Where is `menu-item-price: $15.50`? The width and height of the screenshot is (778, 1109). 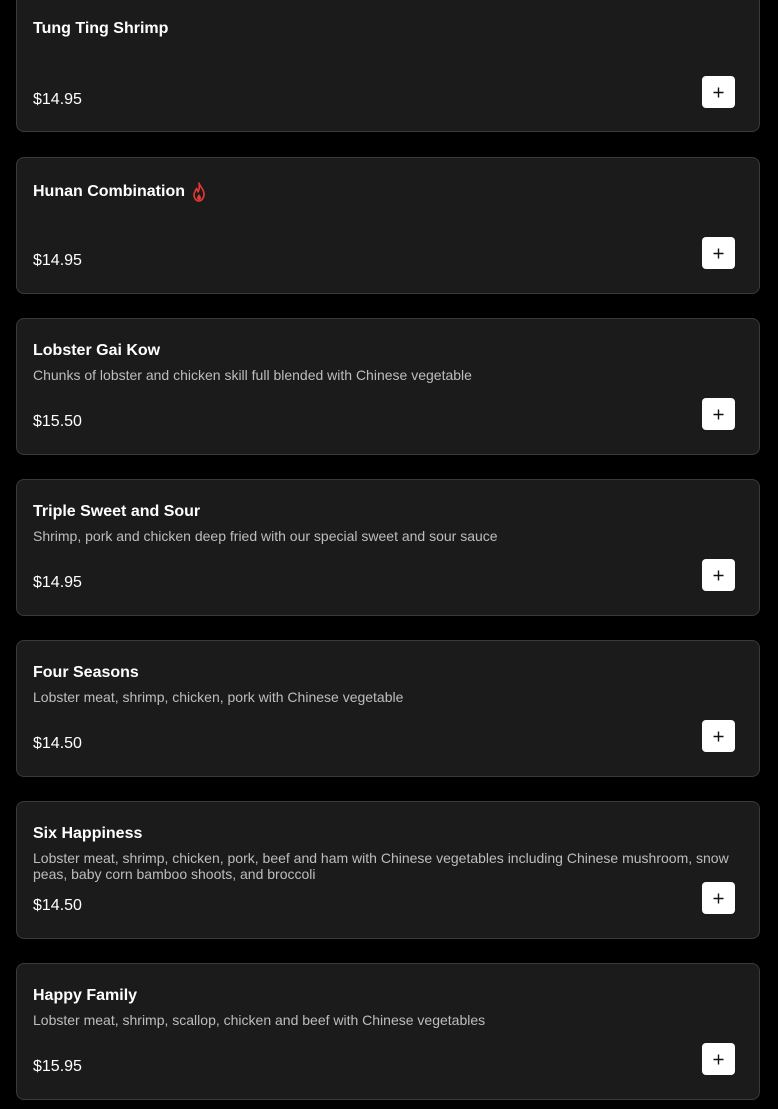
menu-item-price: $15.50 is located at coordinates (57, 421).